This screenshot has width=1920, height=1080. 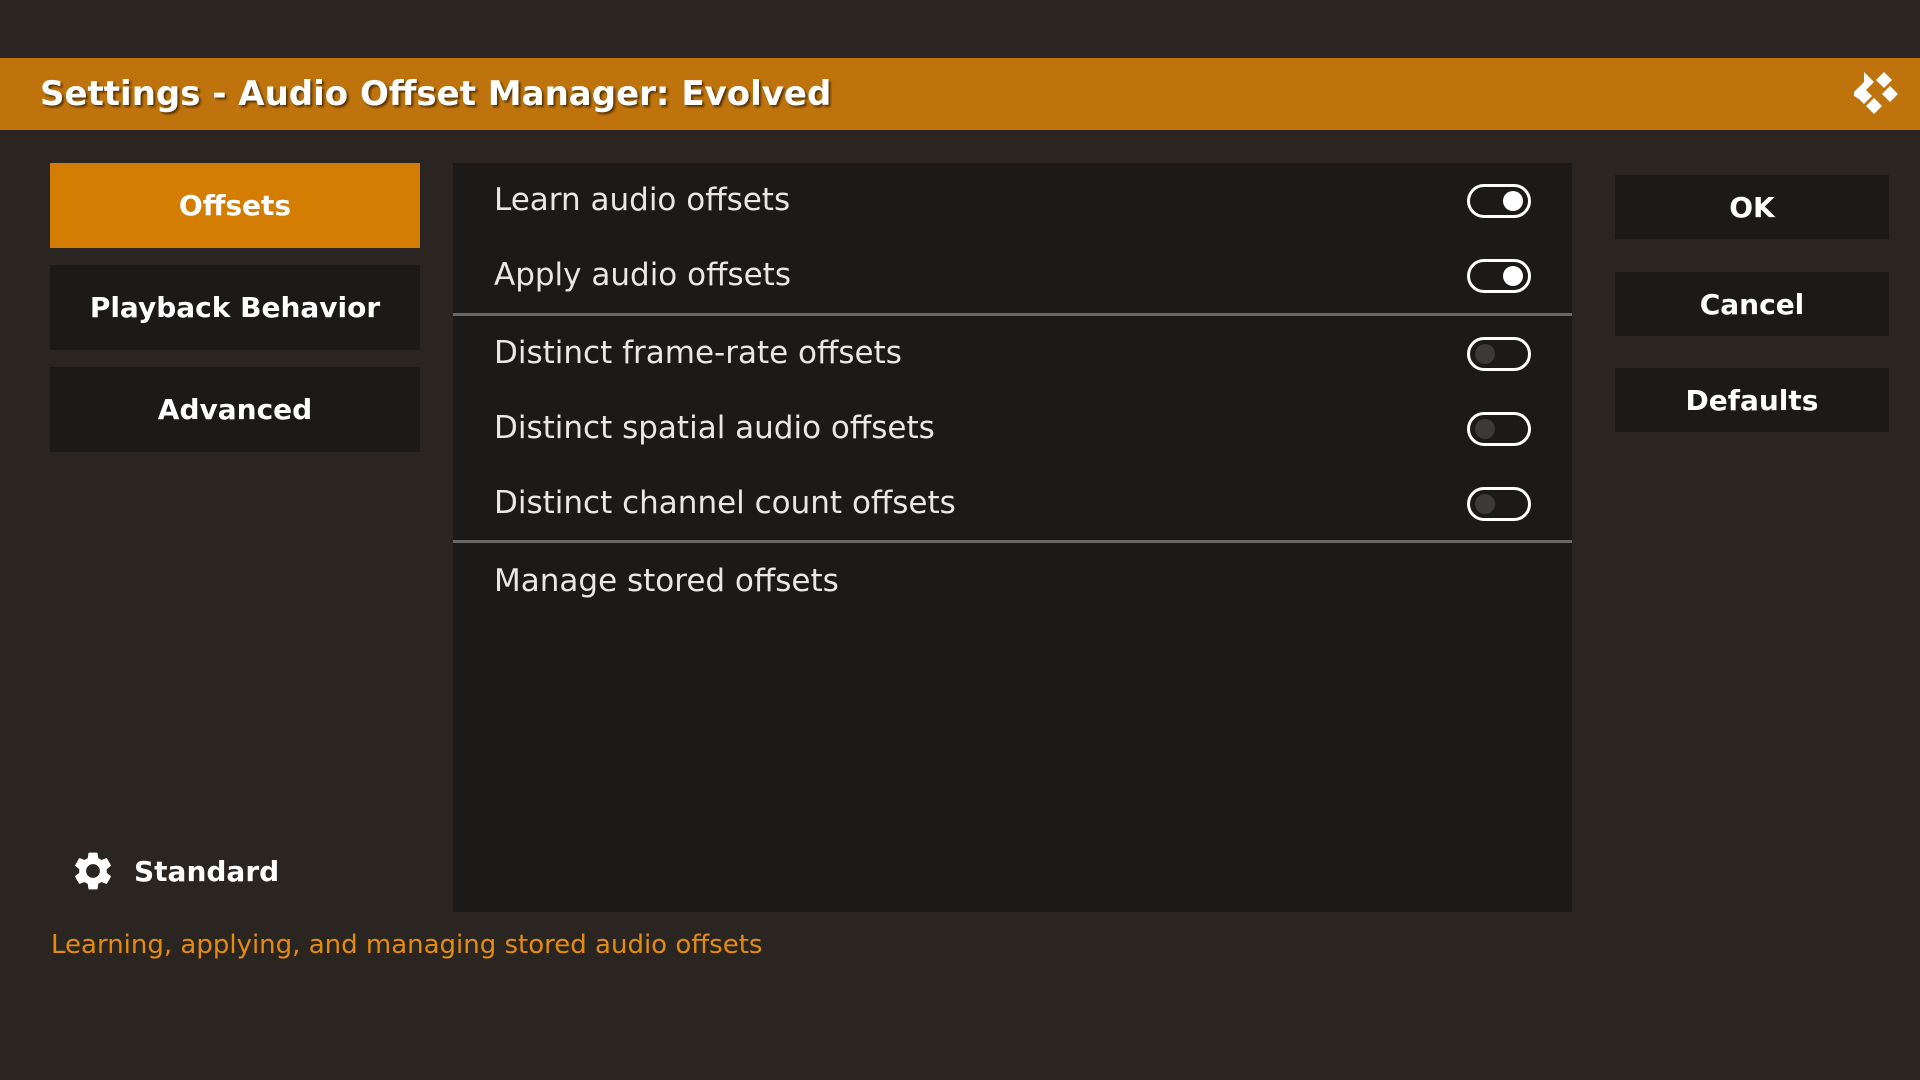 I want to click on setting-learn-audio-offsets: Learn audio offsets, so click(x=1012, y=200).